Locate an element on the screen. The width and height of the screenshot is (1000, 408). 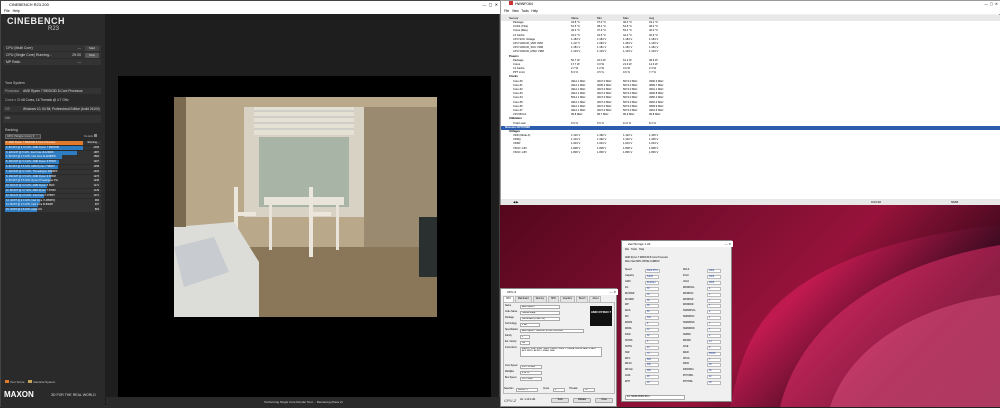
cpuz-field-label: Technology is located at coordinates (511, 324).